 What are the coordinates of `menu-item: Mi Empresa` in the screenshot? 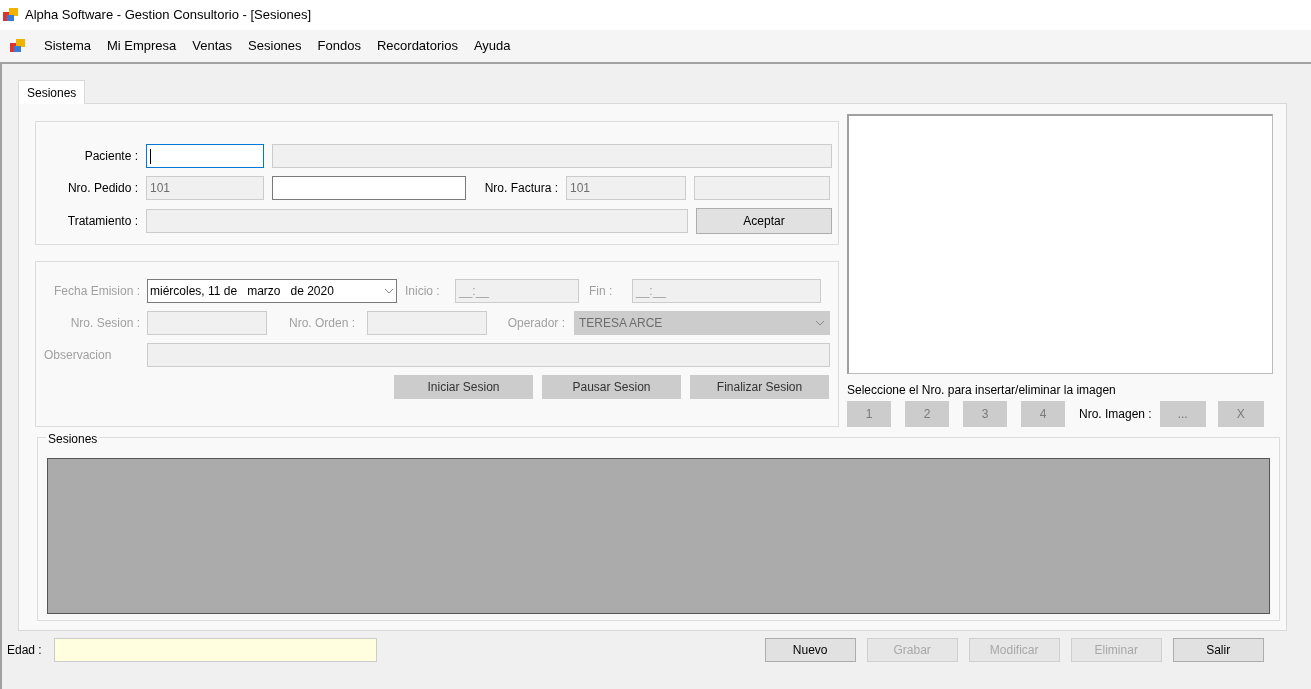 It's located at (141, 46).